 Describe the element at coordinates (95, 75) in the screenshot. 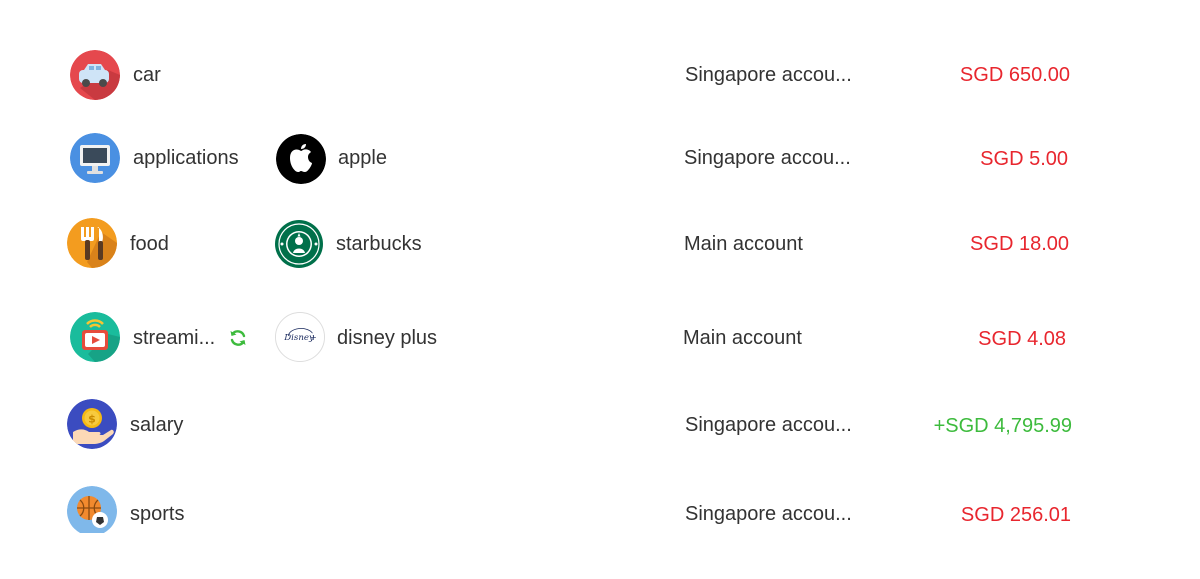

I see `car-icon` at that location.